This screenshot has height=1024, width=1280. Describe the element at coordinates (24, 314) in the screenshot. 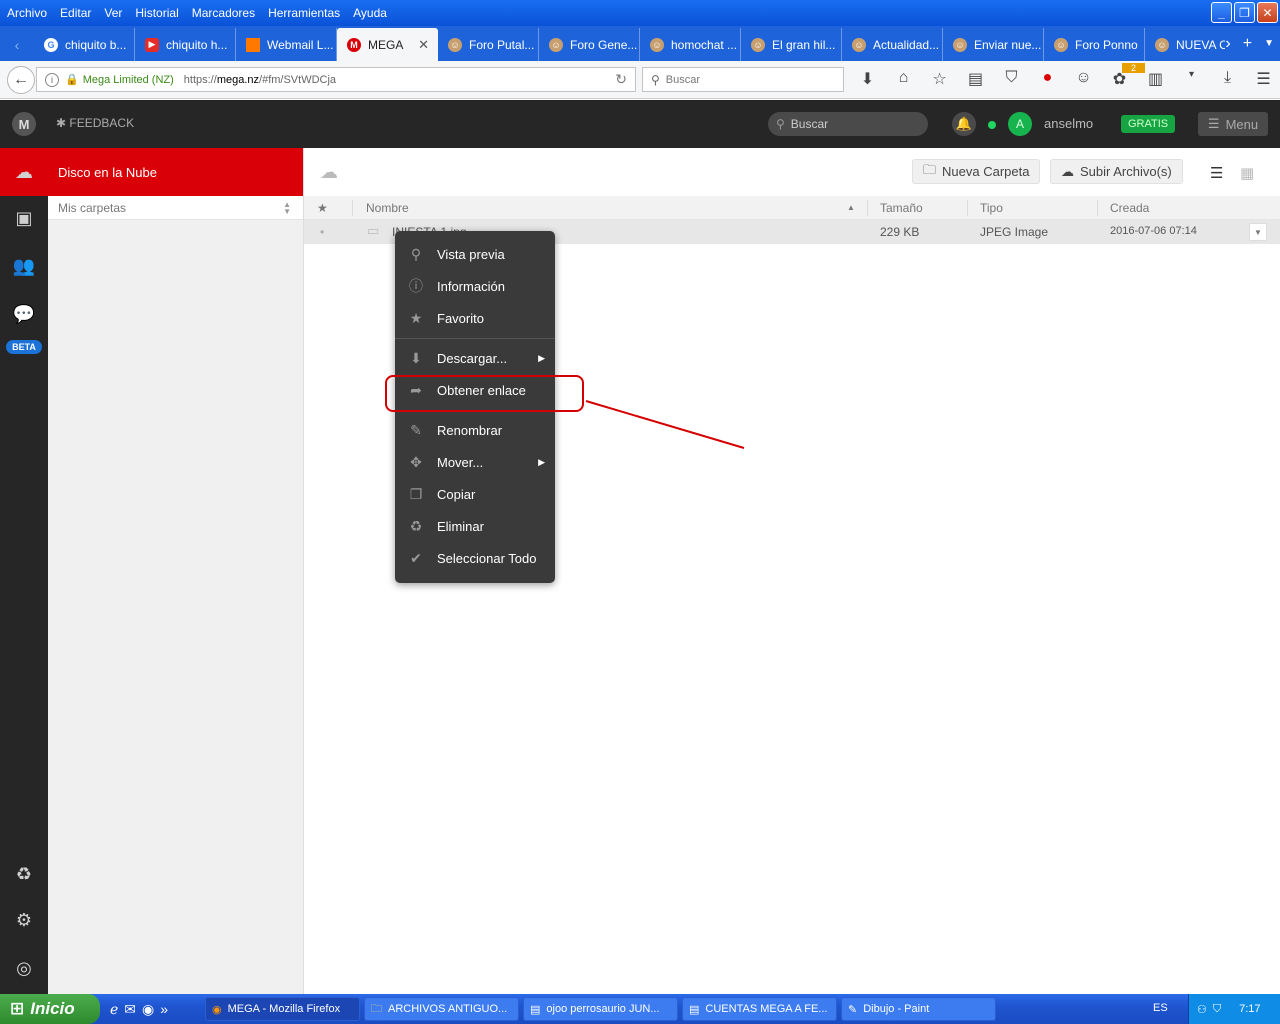

I see `chat-icon: 💬` at that location.